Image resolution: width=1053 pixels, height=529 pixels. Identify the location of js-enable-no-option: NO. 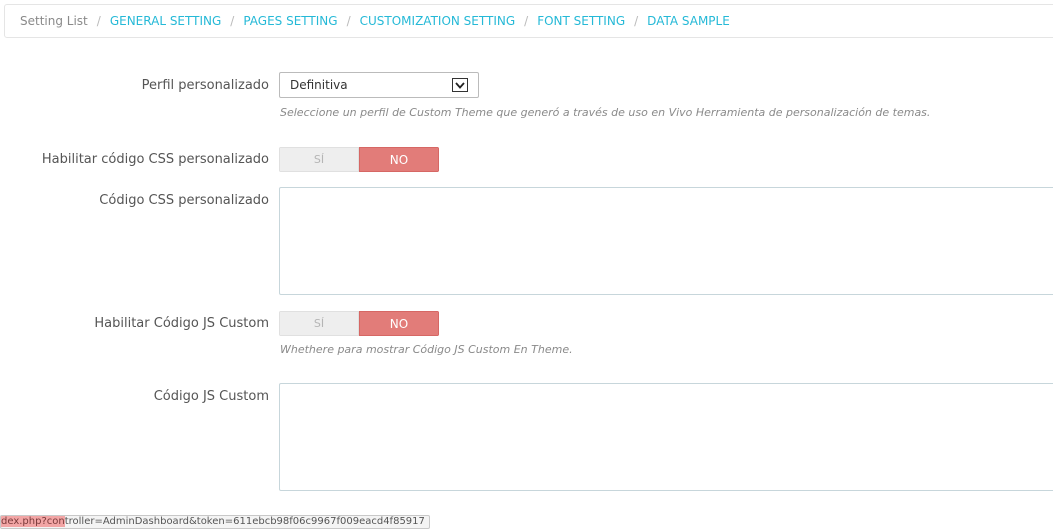
(399, 323).